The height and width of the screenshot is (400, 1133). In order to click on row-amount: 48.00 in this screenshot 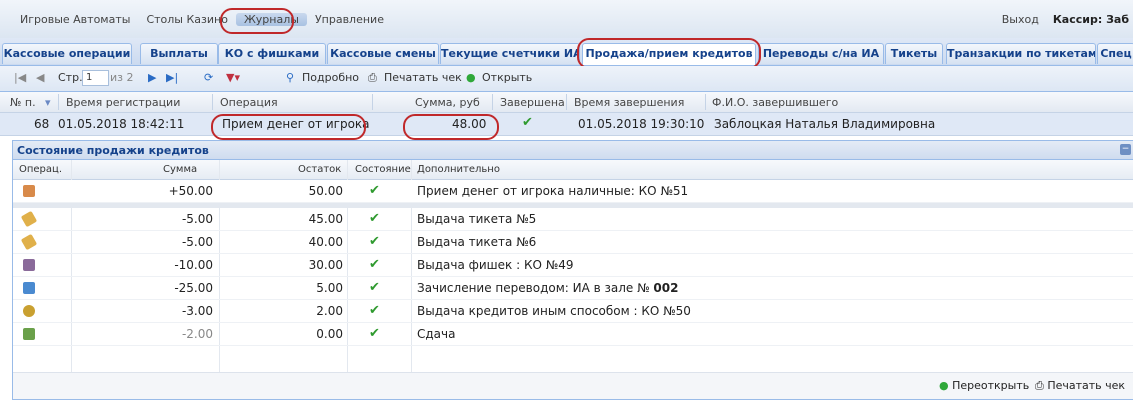, I will do `click(469, 124)`.